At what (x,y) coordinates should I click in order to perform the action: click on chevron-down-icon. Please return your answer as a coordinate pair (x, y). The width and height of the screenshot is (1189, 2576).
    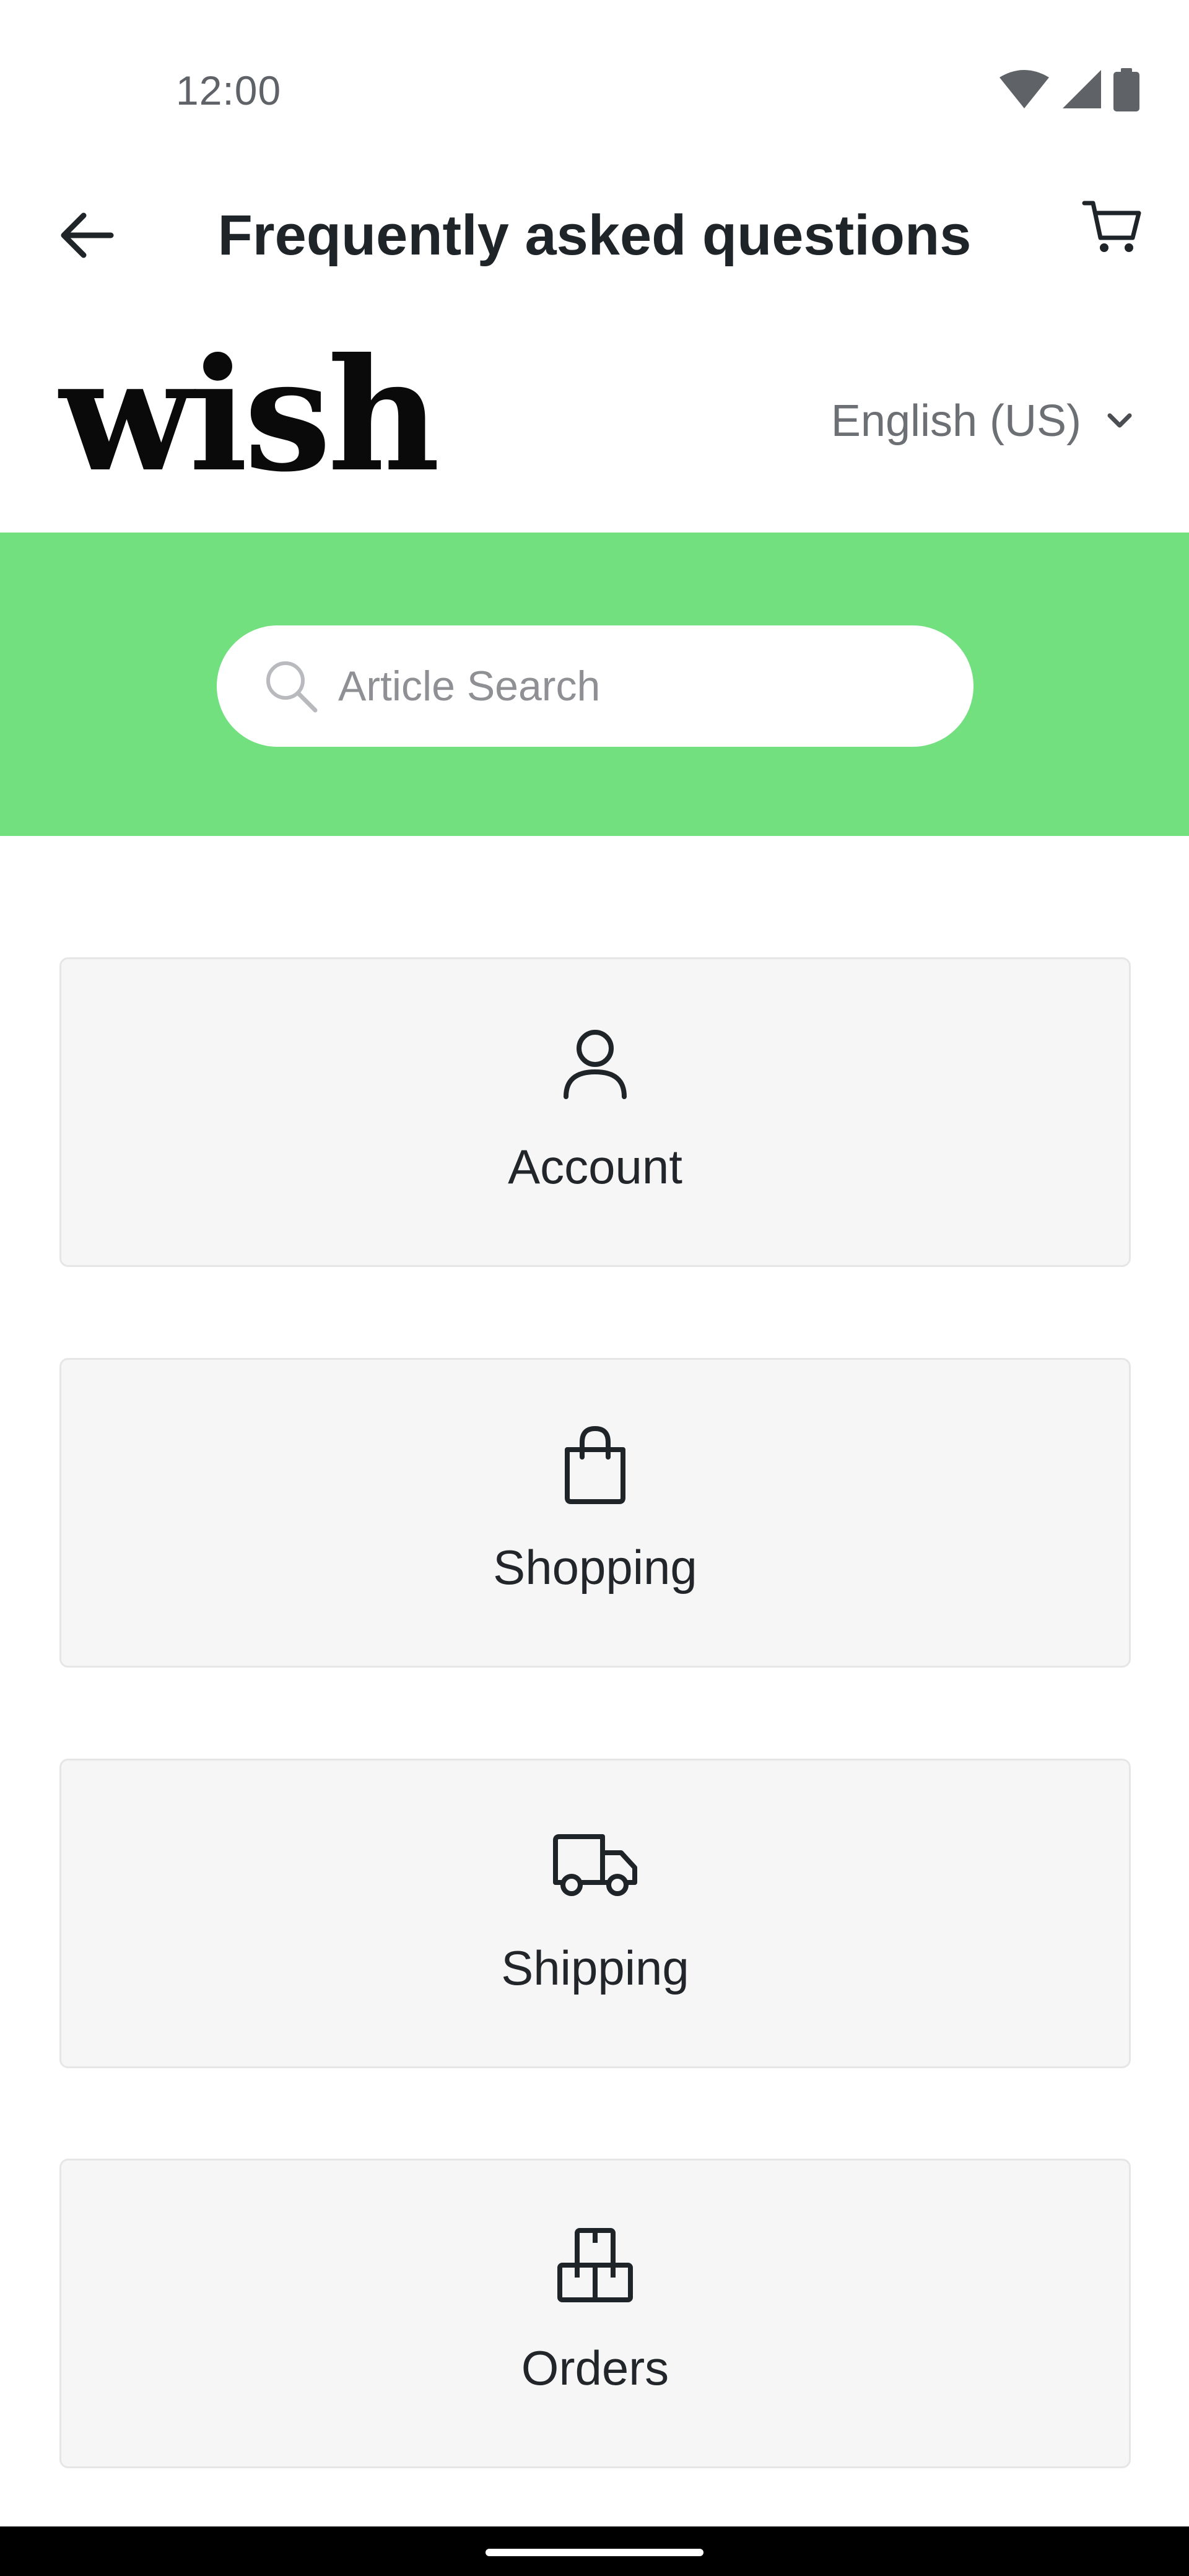
    Looking at the image, I should click on (1119, 420).